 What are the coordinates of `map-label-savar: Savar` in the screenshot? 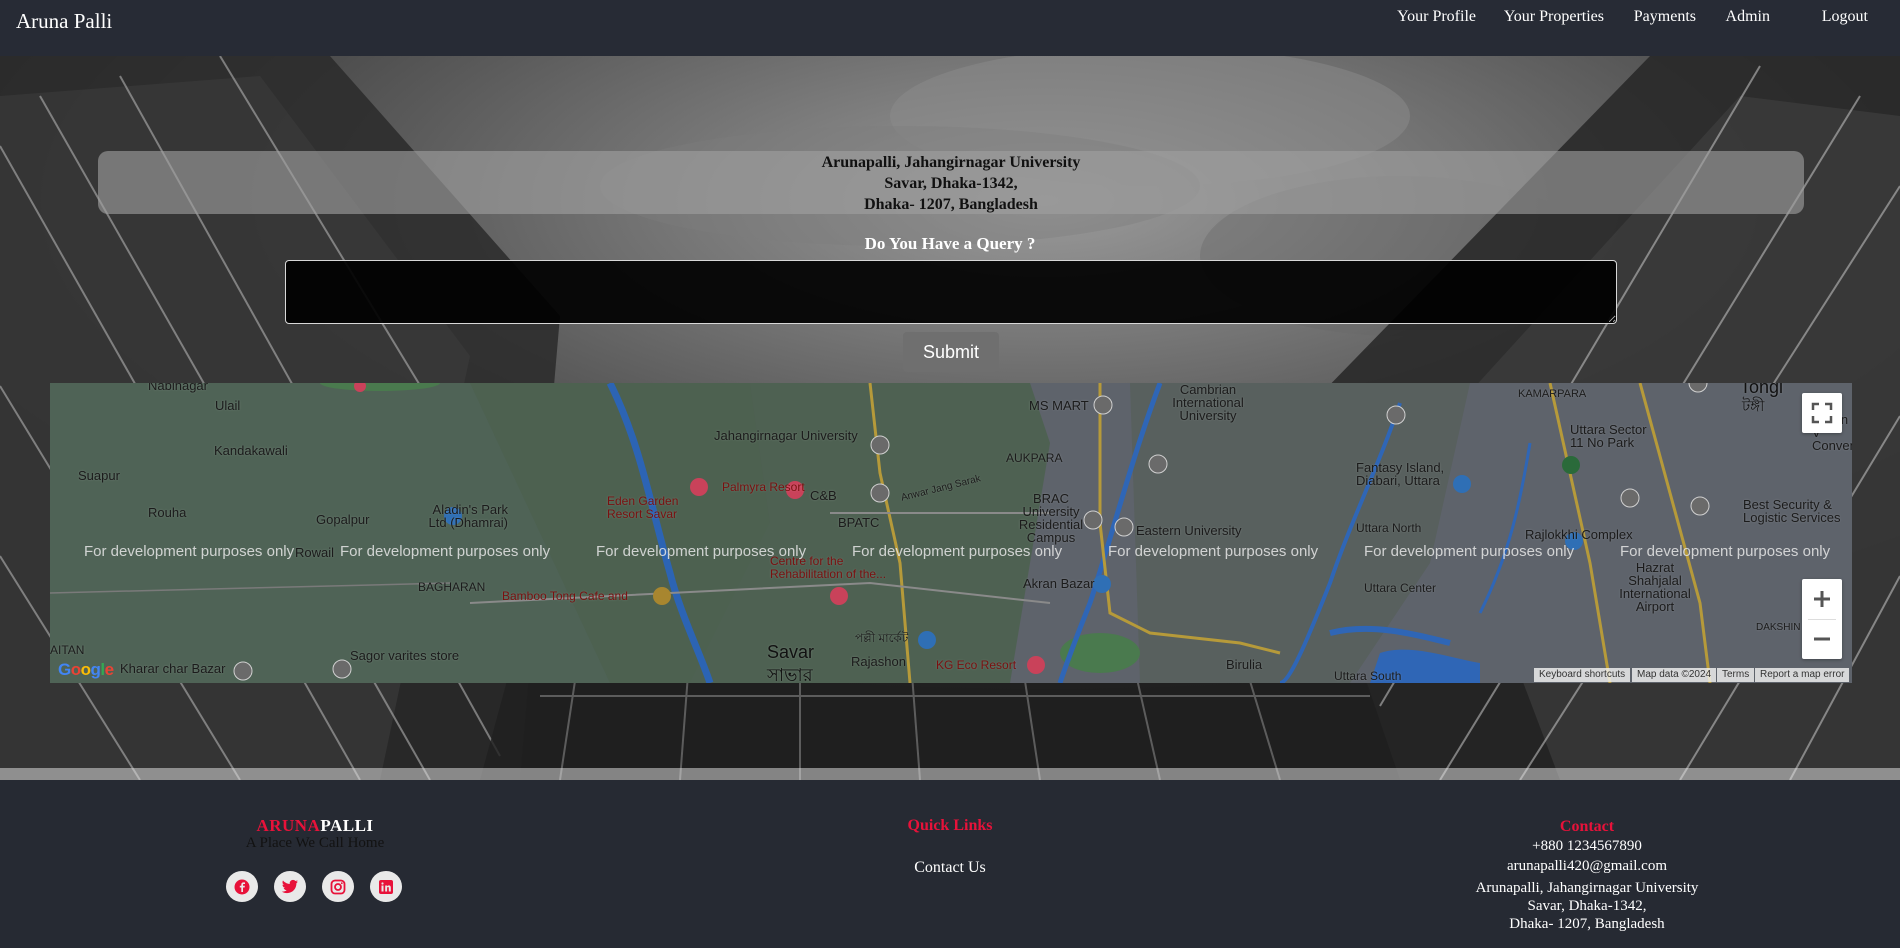 It's located at (791, 652).